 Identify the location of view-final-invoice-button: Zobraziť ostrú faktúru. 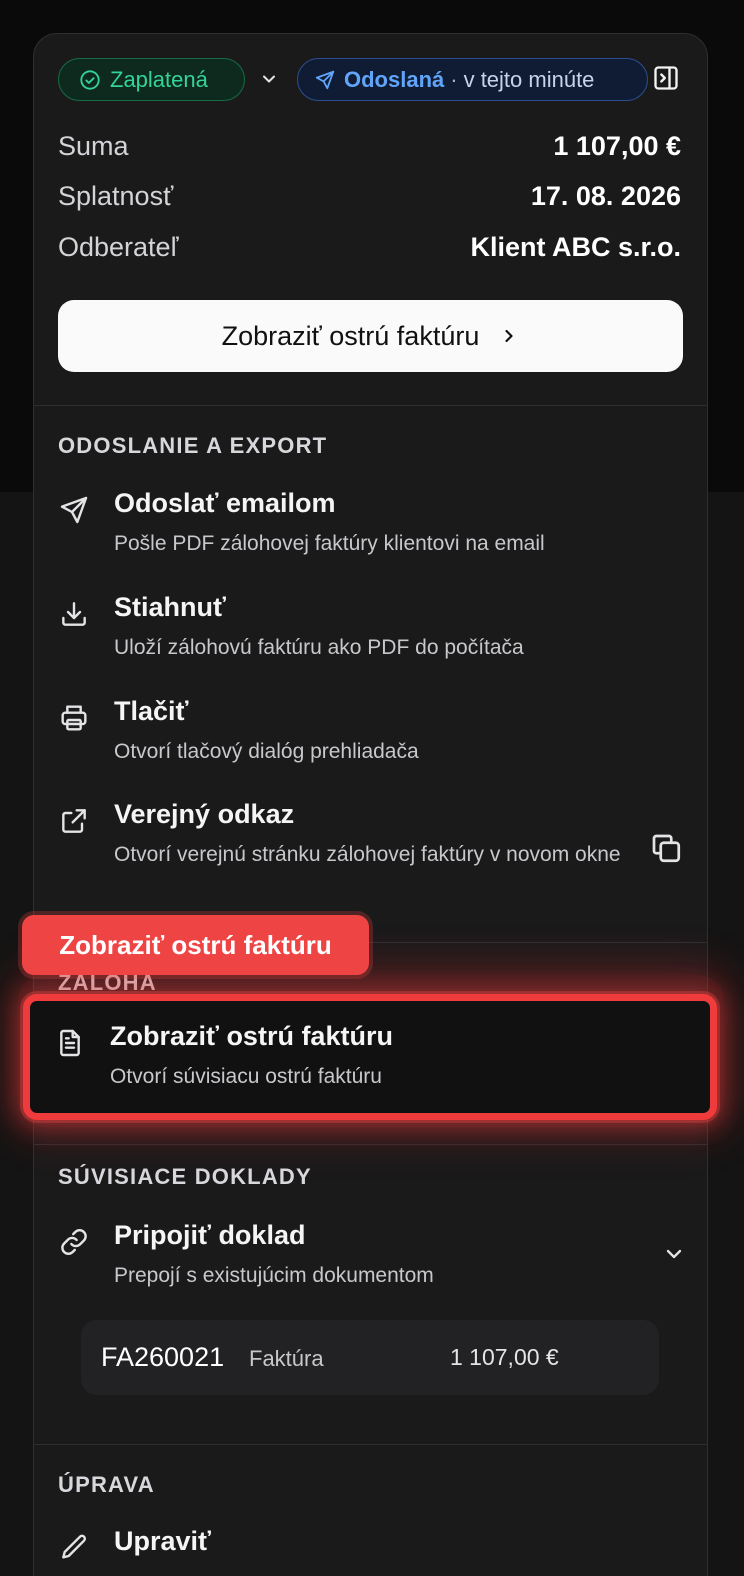
(370, 336).